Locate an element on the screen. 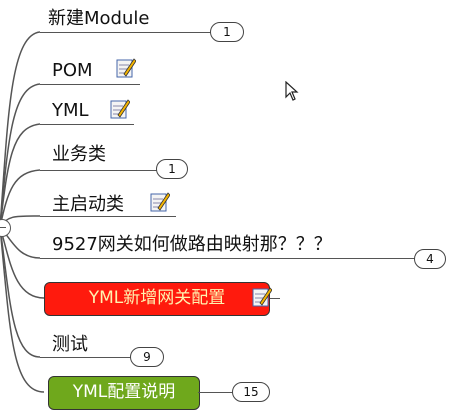 Image resolution: width=461 pixels, height=420 pixels. node-label: YML新增网关配置 is located at coordinates (157, 298).